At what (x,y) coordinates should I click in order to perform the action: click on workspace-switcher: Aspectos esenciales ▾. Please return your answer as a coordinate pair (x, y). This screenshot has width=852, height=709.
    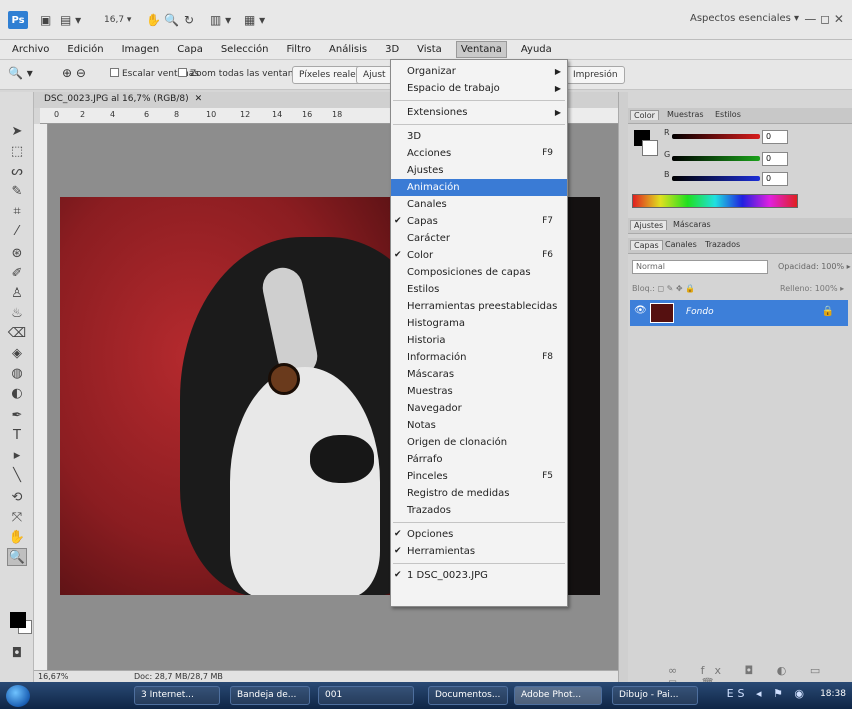
    Looking at the image, I should click on (744, 18).